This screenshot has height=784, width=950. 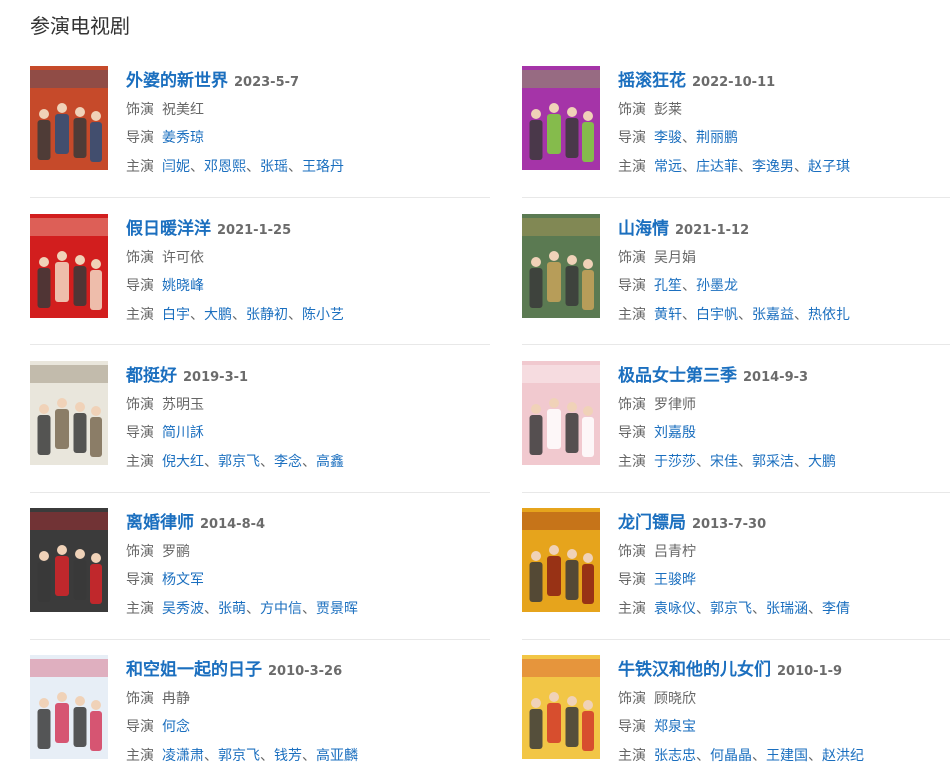 I want to click on title-line: 极品女士第三季 2014-9-3, so click(x=713, y=373).